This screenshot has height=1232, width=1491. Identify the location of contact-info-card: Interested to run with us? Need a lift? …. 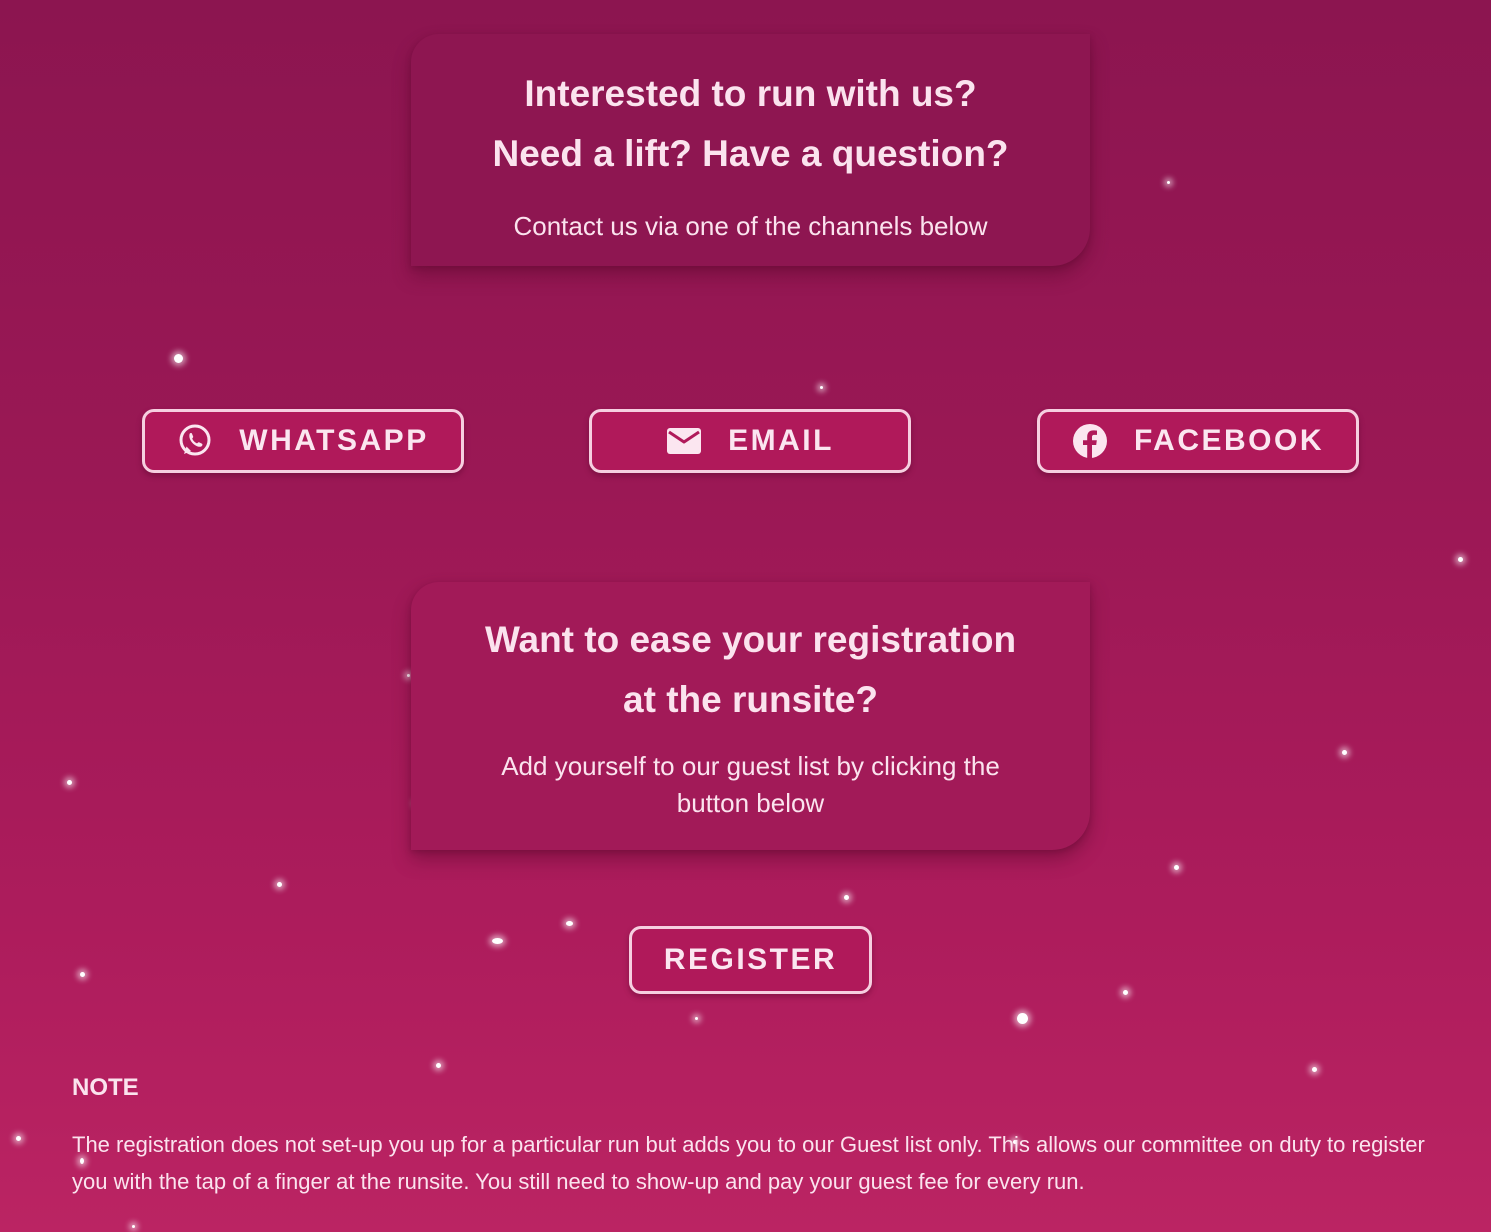
(750, 150).